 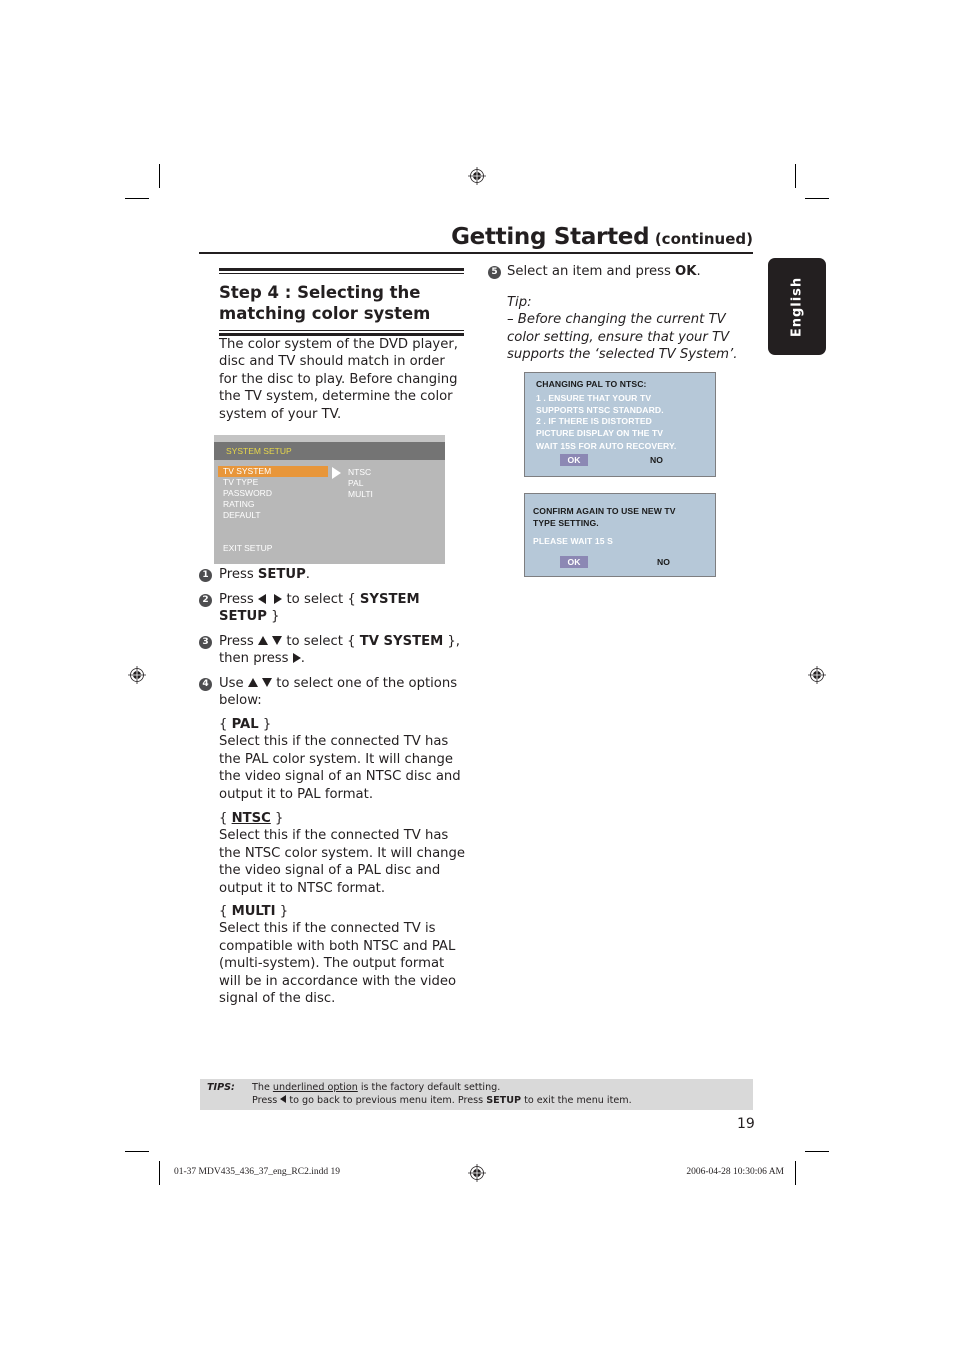 I want to click on dialog1-line: WAIT 15S FOR AUTO RECOVERY., so click(x=606, y=446).